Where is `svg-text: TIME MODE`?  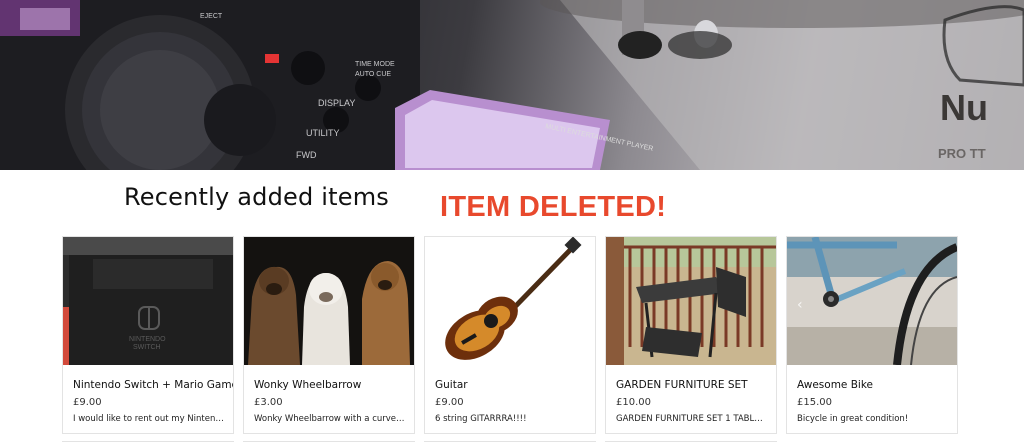
svg-text: TIME MODE is located at coordinates (375, 64).